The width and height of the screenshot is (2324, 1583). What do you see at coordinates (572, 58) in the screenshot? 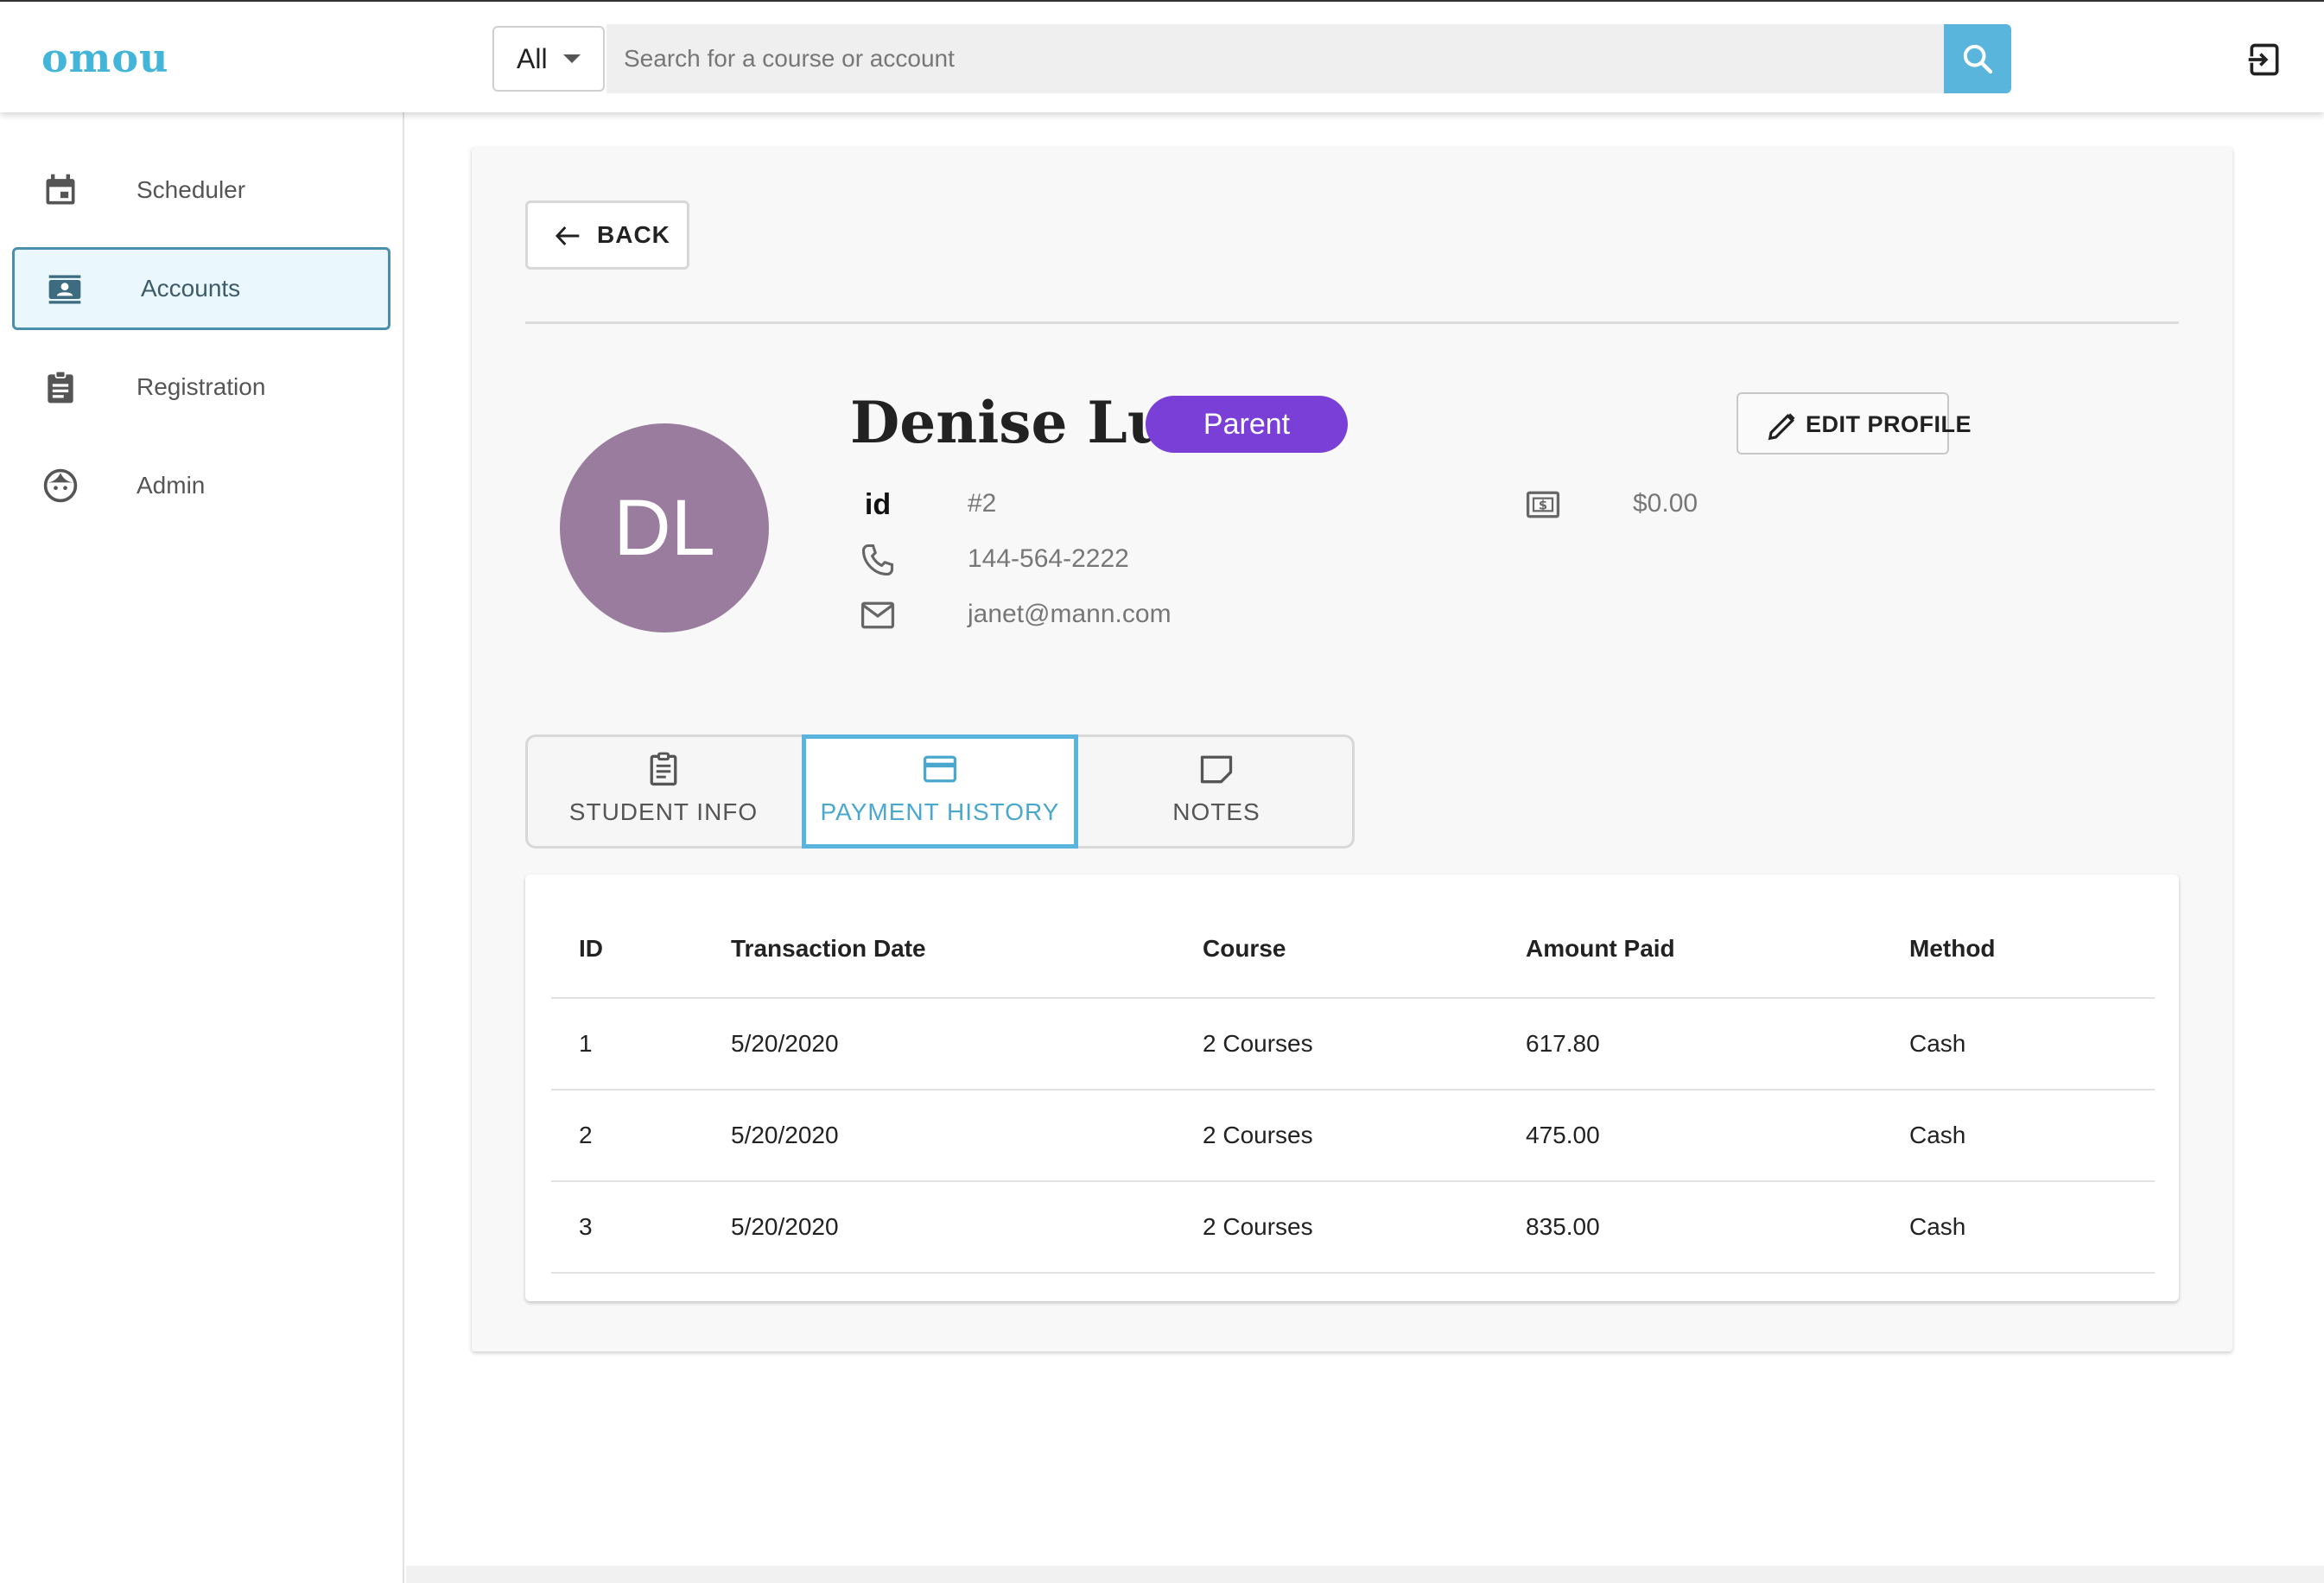
I see `chevron-down-icon` at bounding box center [572, 58].